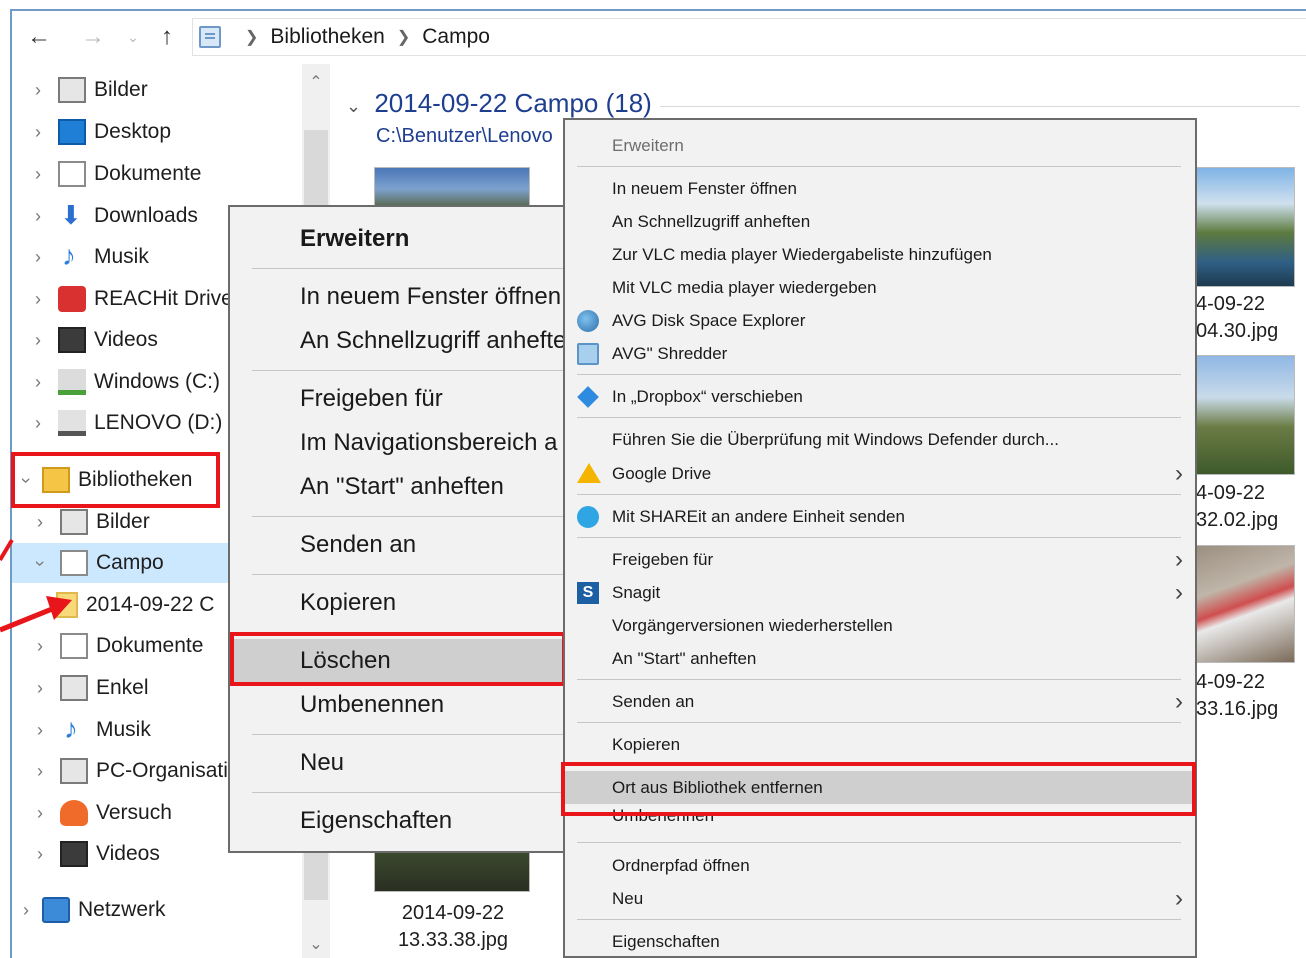 The image size is (1306, 958). Describe the element at coordinates (134, 812) in the screenshot. I see `nav-item-label: Versuch` at that location.